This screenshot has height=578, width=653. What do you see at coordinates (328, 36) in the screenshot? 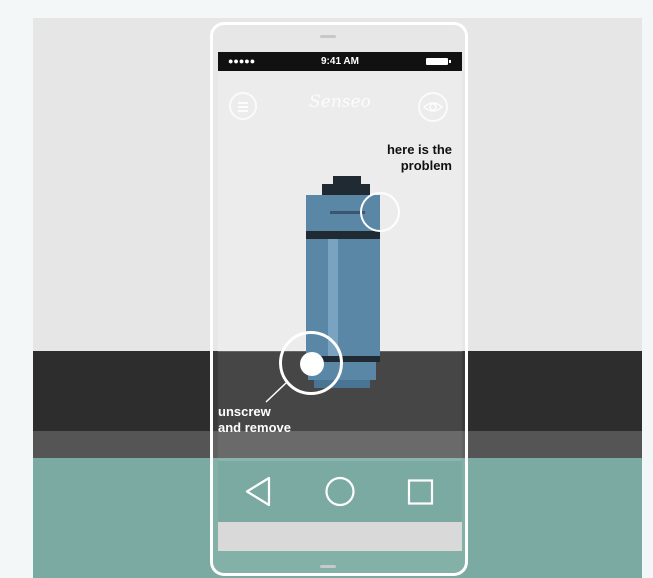
I see `phone-speaker` at bounding box center [328, 36].